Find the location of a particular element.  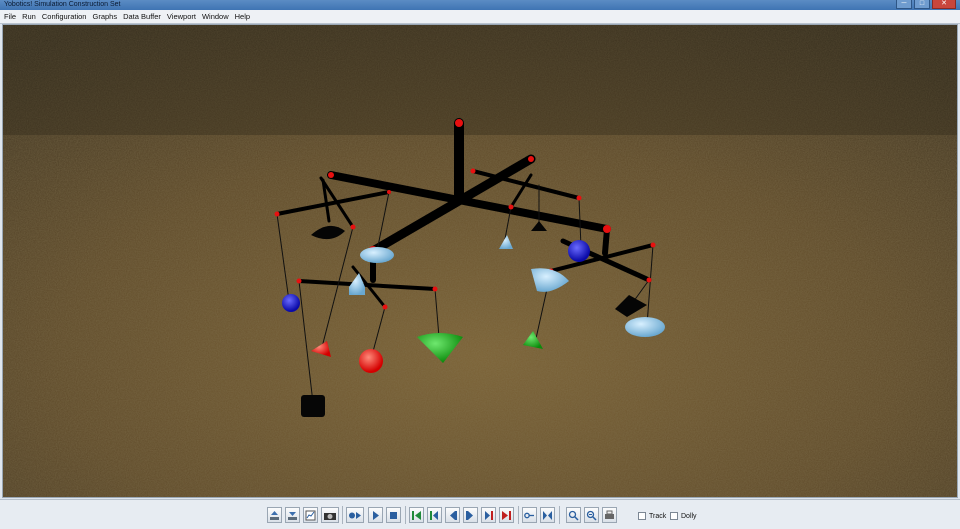

maximize-button: □ is located at coordinates (922, 4).